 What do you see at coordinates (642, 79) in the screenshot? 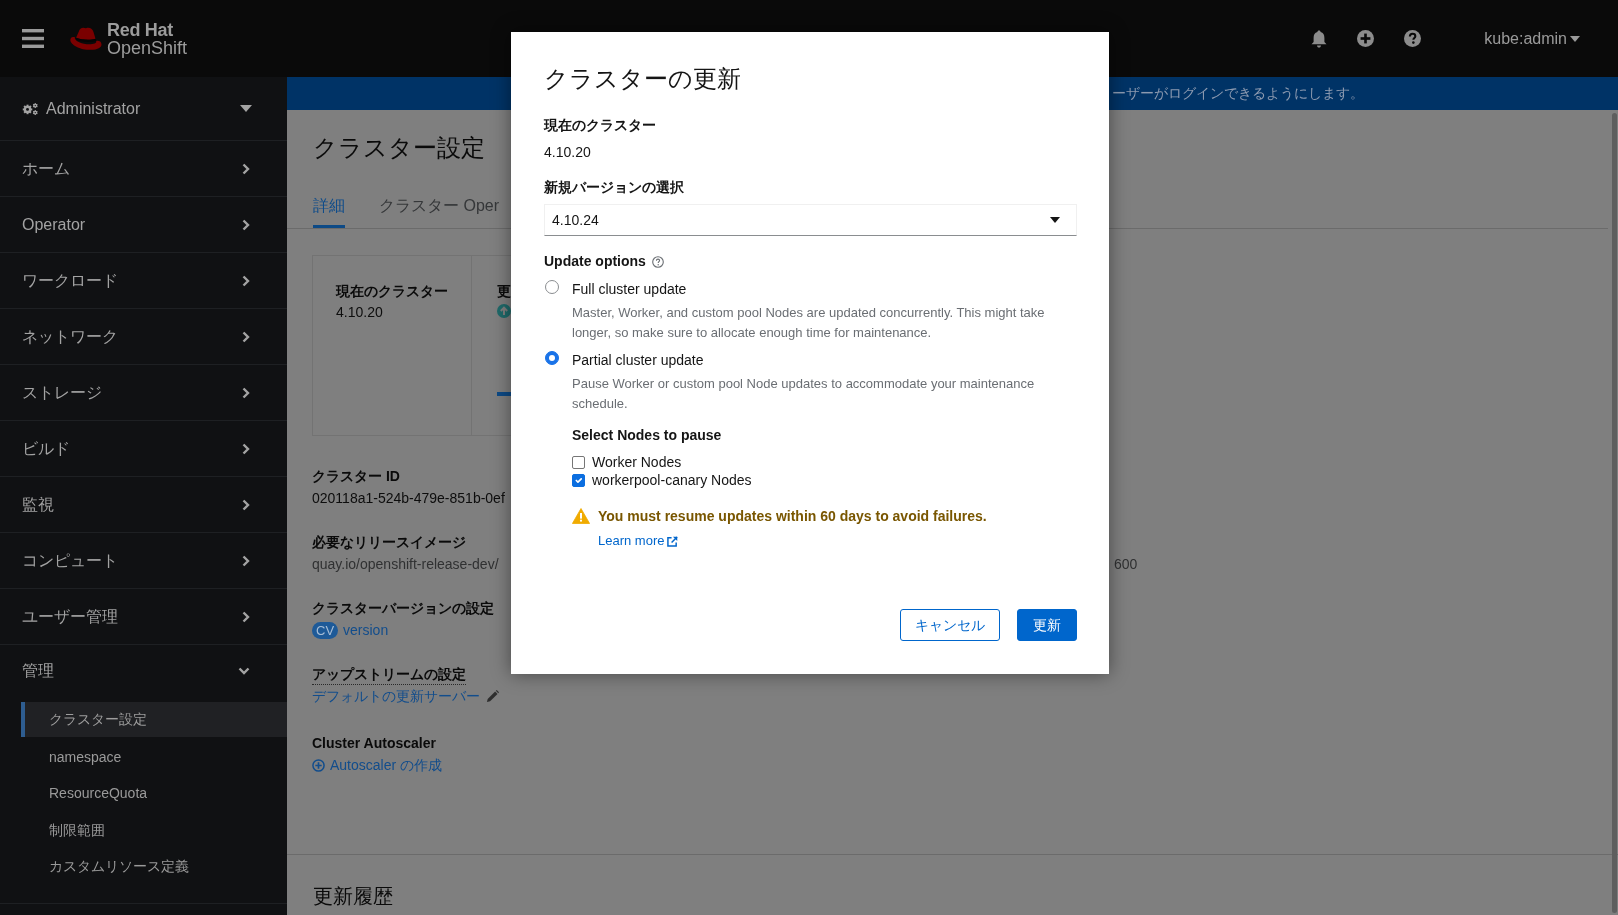
I see `dialog-title: クラスターの更新` at bounding box center [642, 79].